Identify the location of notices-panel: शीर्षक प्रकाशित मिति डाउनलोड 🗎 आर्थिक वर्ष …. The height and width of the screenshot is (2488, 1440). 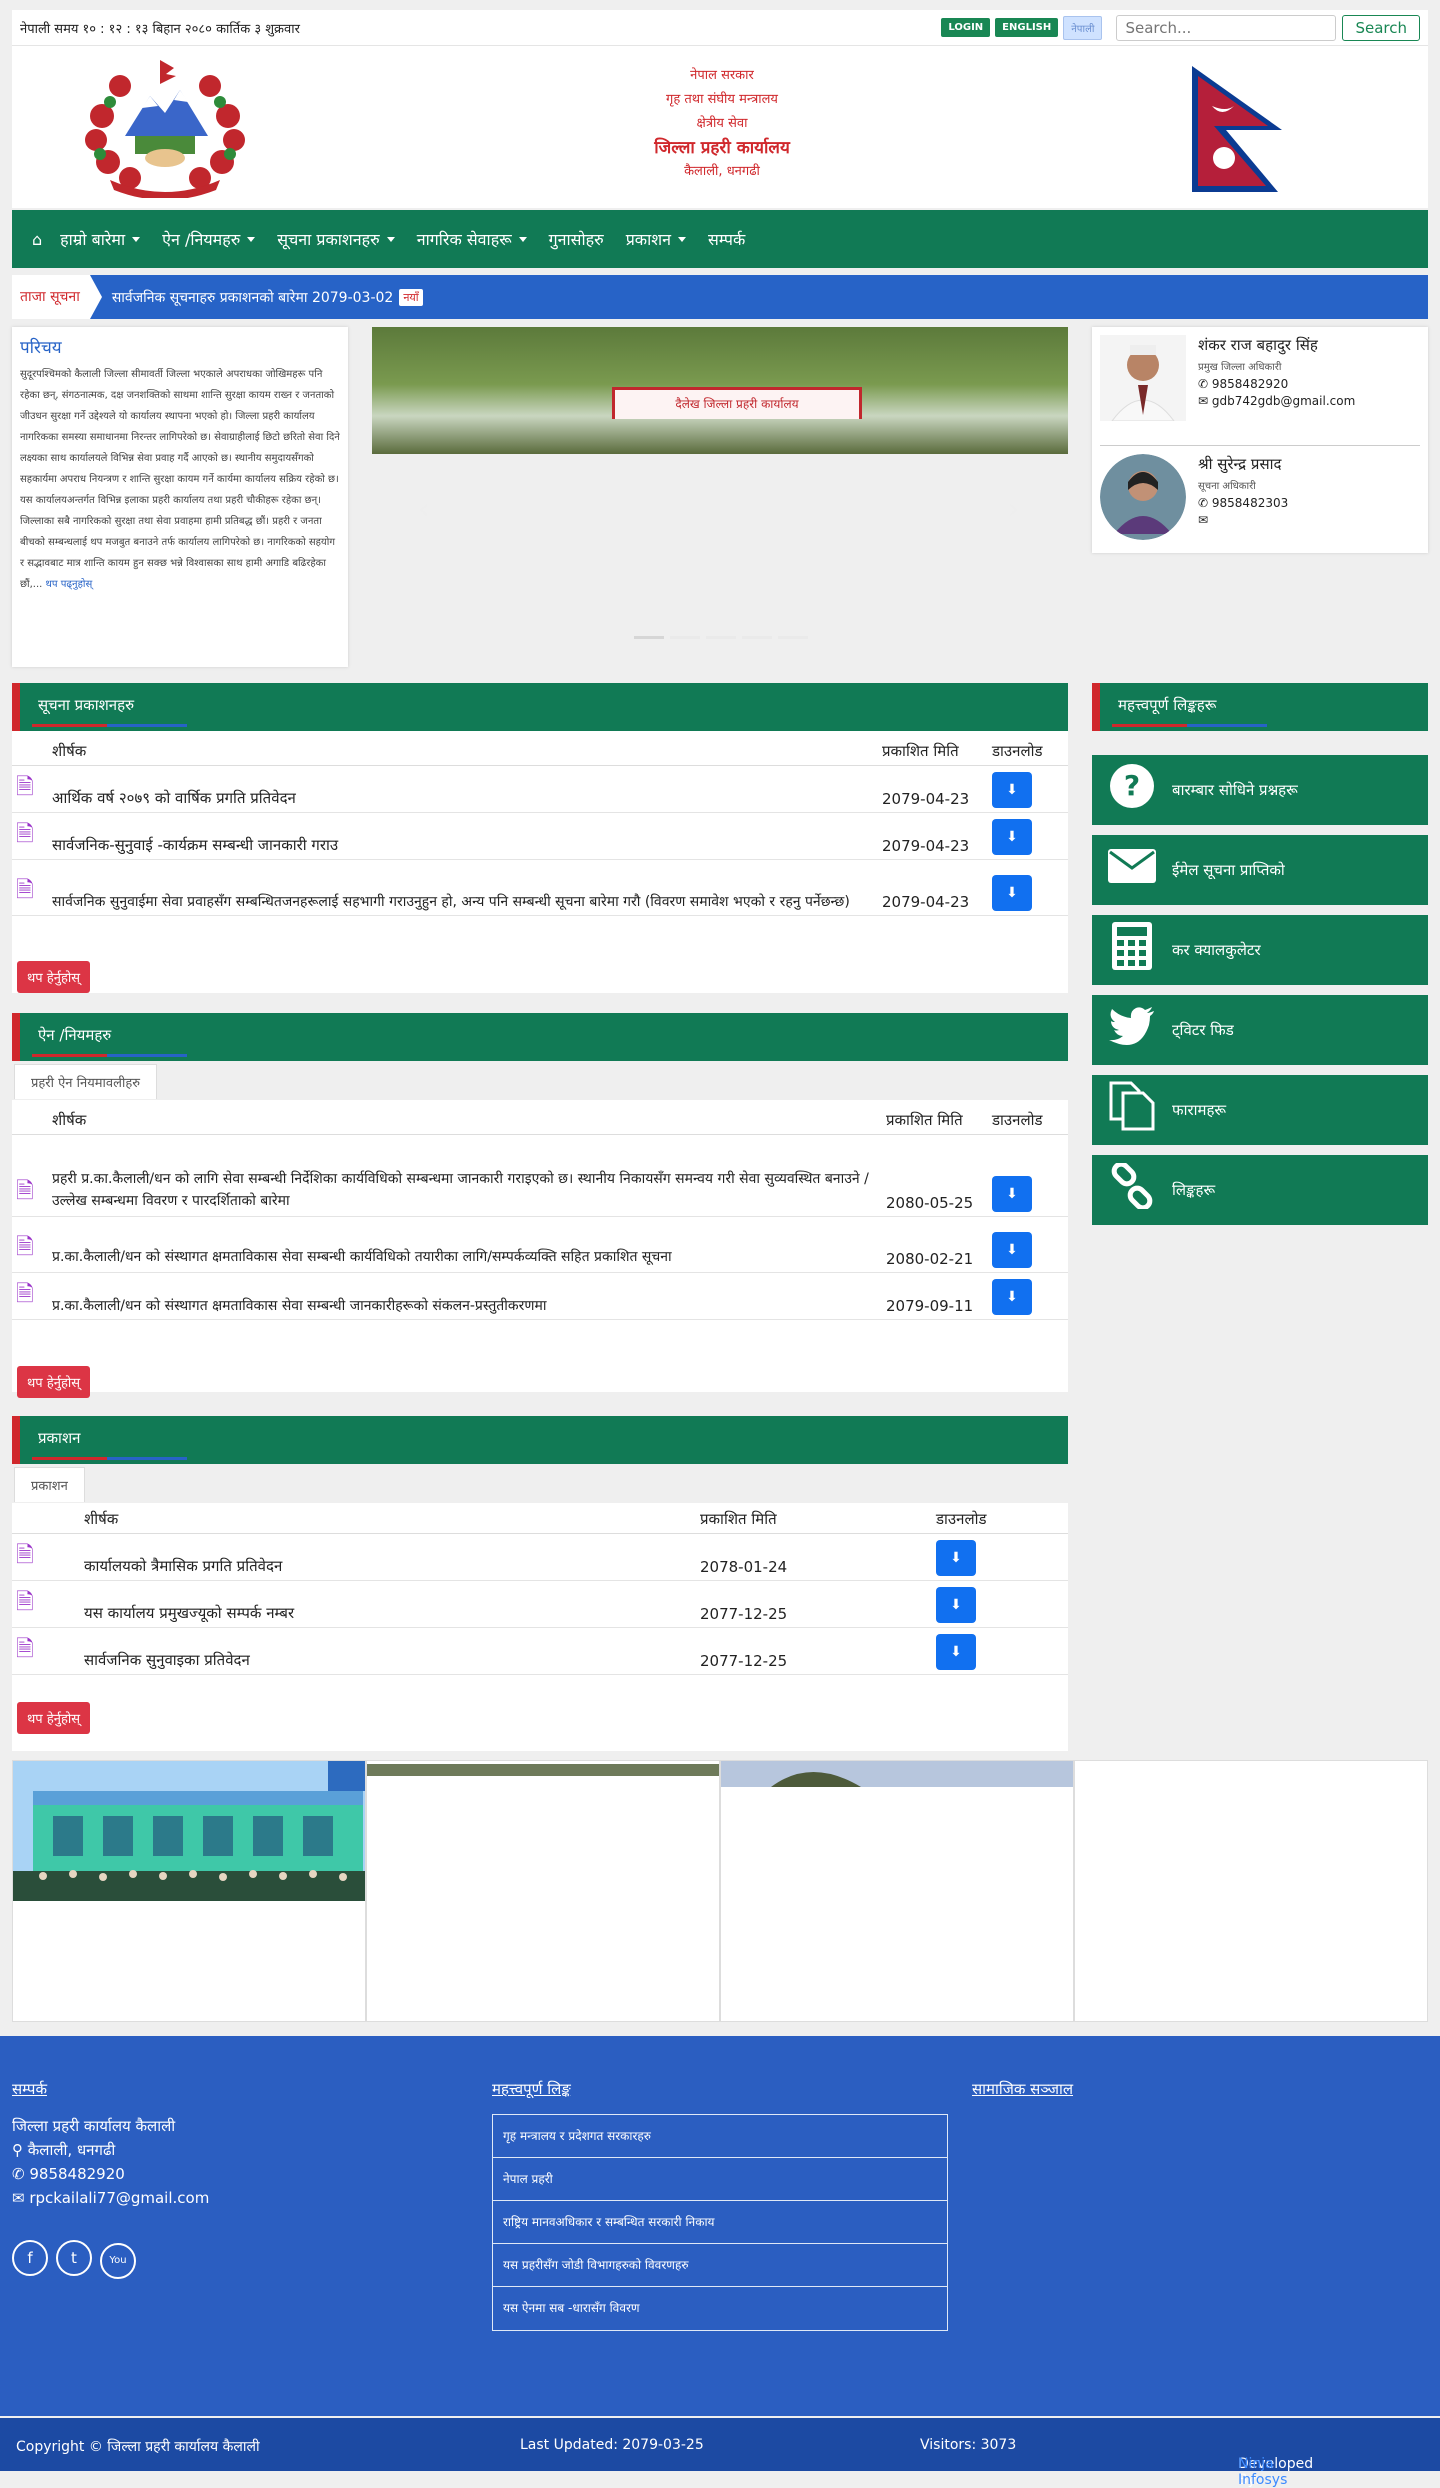
(540, 862).